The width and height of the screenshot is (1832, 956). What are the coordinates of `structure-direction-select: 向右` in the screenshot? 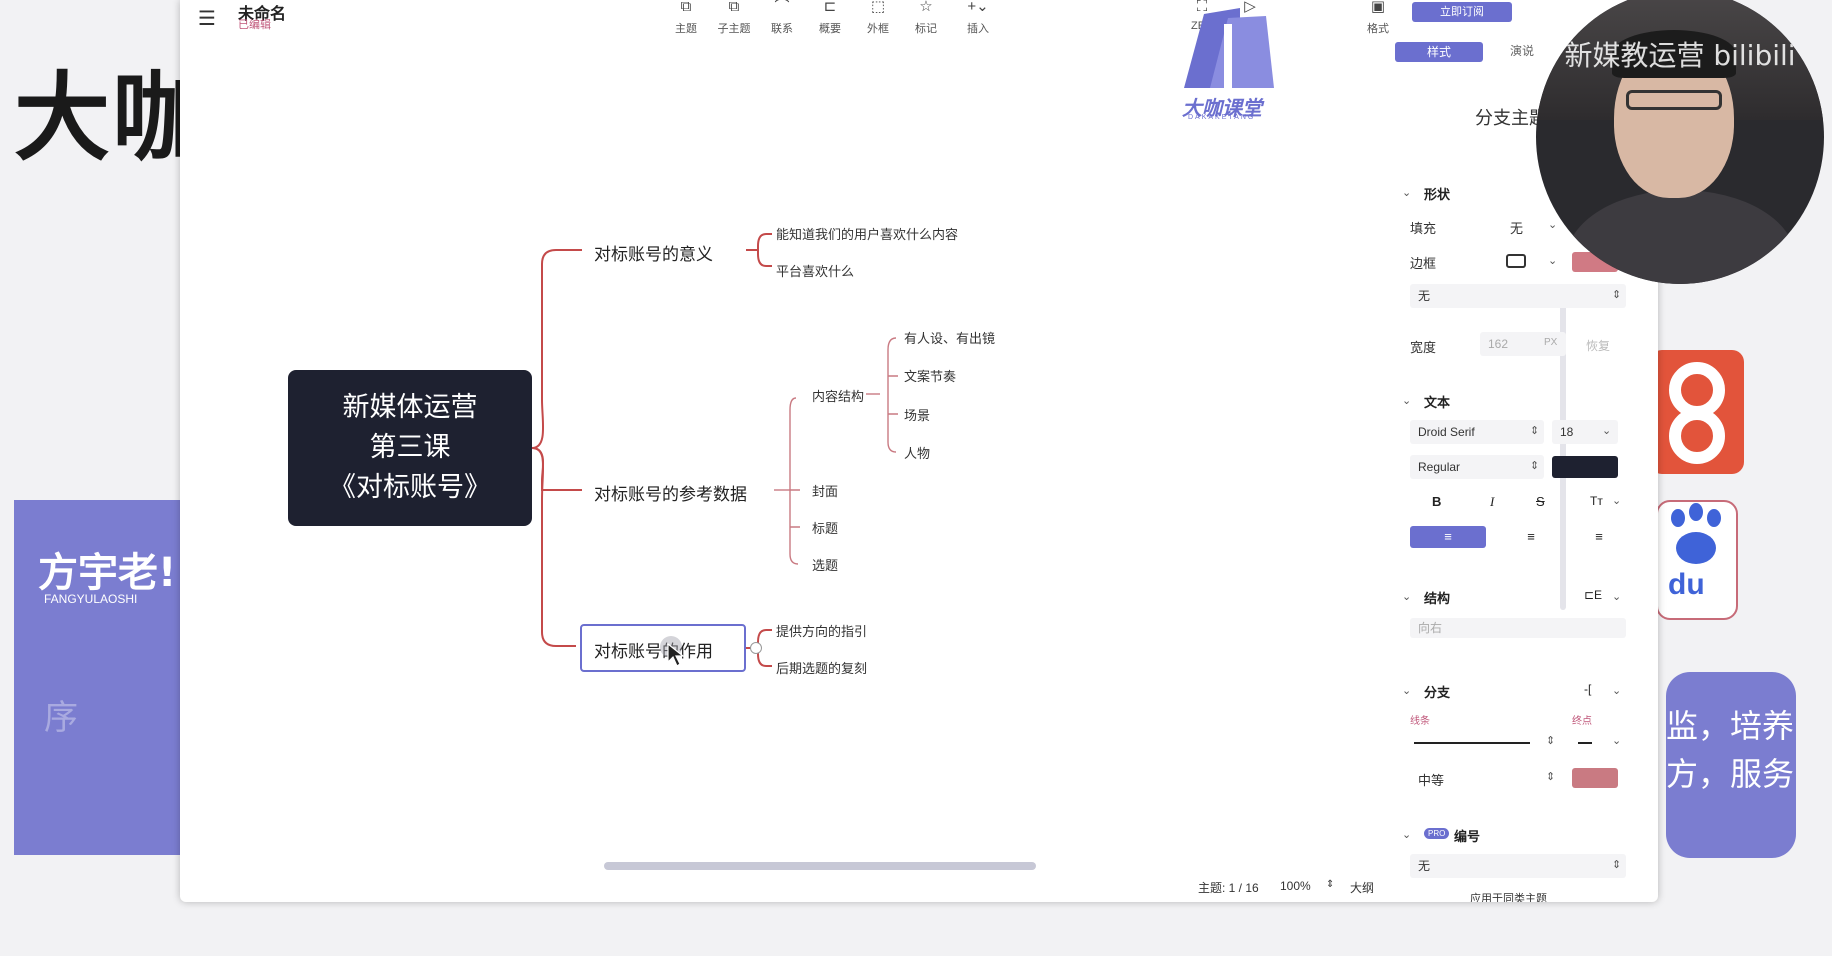 It's located at (1518, 628).